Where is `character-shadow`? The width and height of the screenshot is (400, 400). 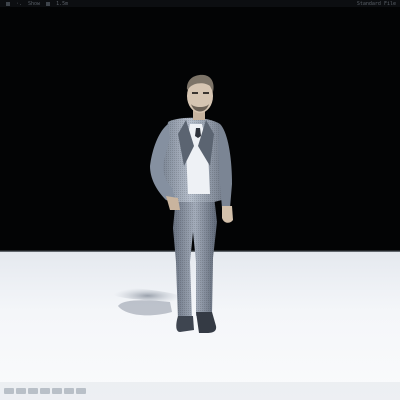
character-shadow is located at coordinates (147, 301).